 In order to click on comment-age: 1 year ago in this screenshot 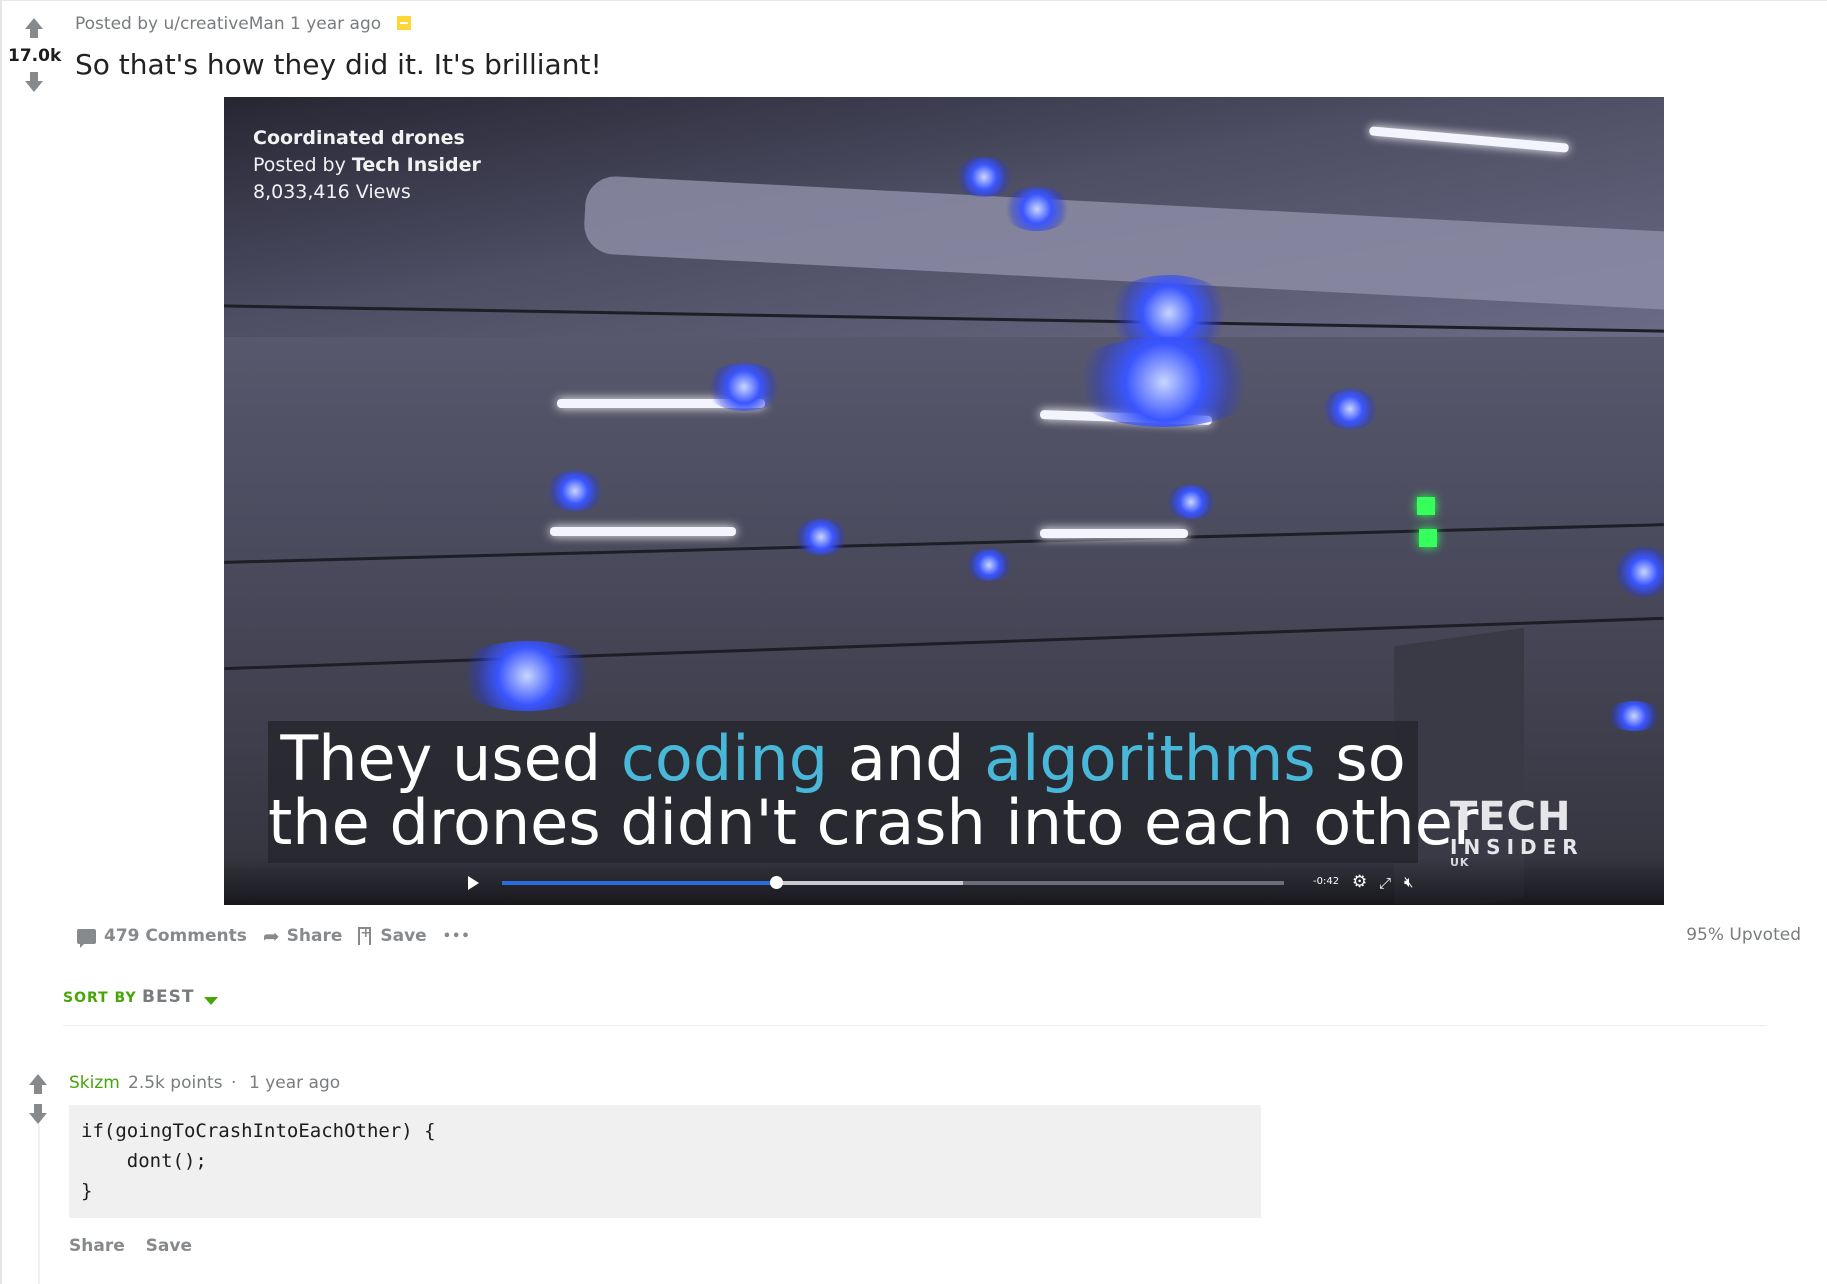, I will do `click(295, 1083)`.